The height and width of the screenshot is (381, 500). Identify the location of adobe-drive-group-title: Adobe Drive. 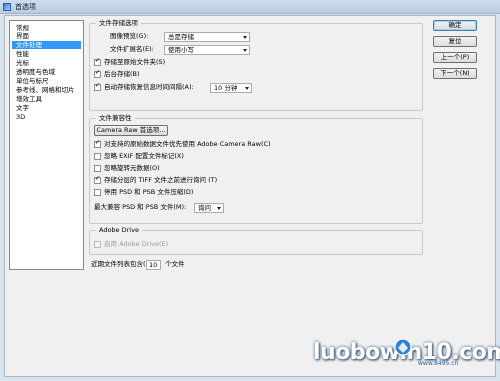
(119, 230).